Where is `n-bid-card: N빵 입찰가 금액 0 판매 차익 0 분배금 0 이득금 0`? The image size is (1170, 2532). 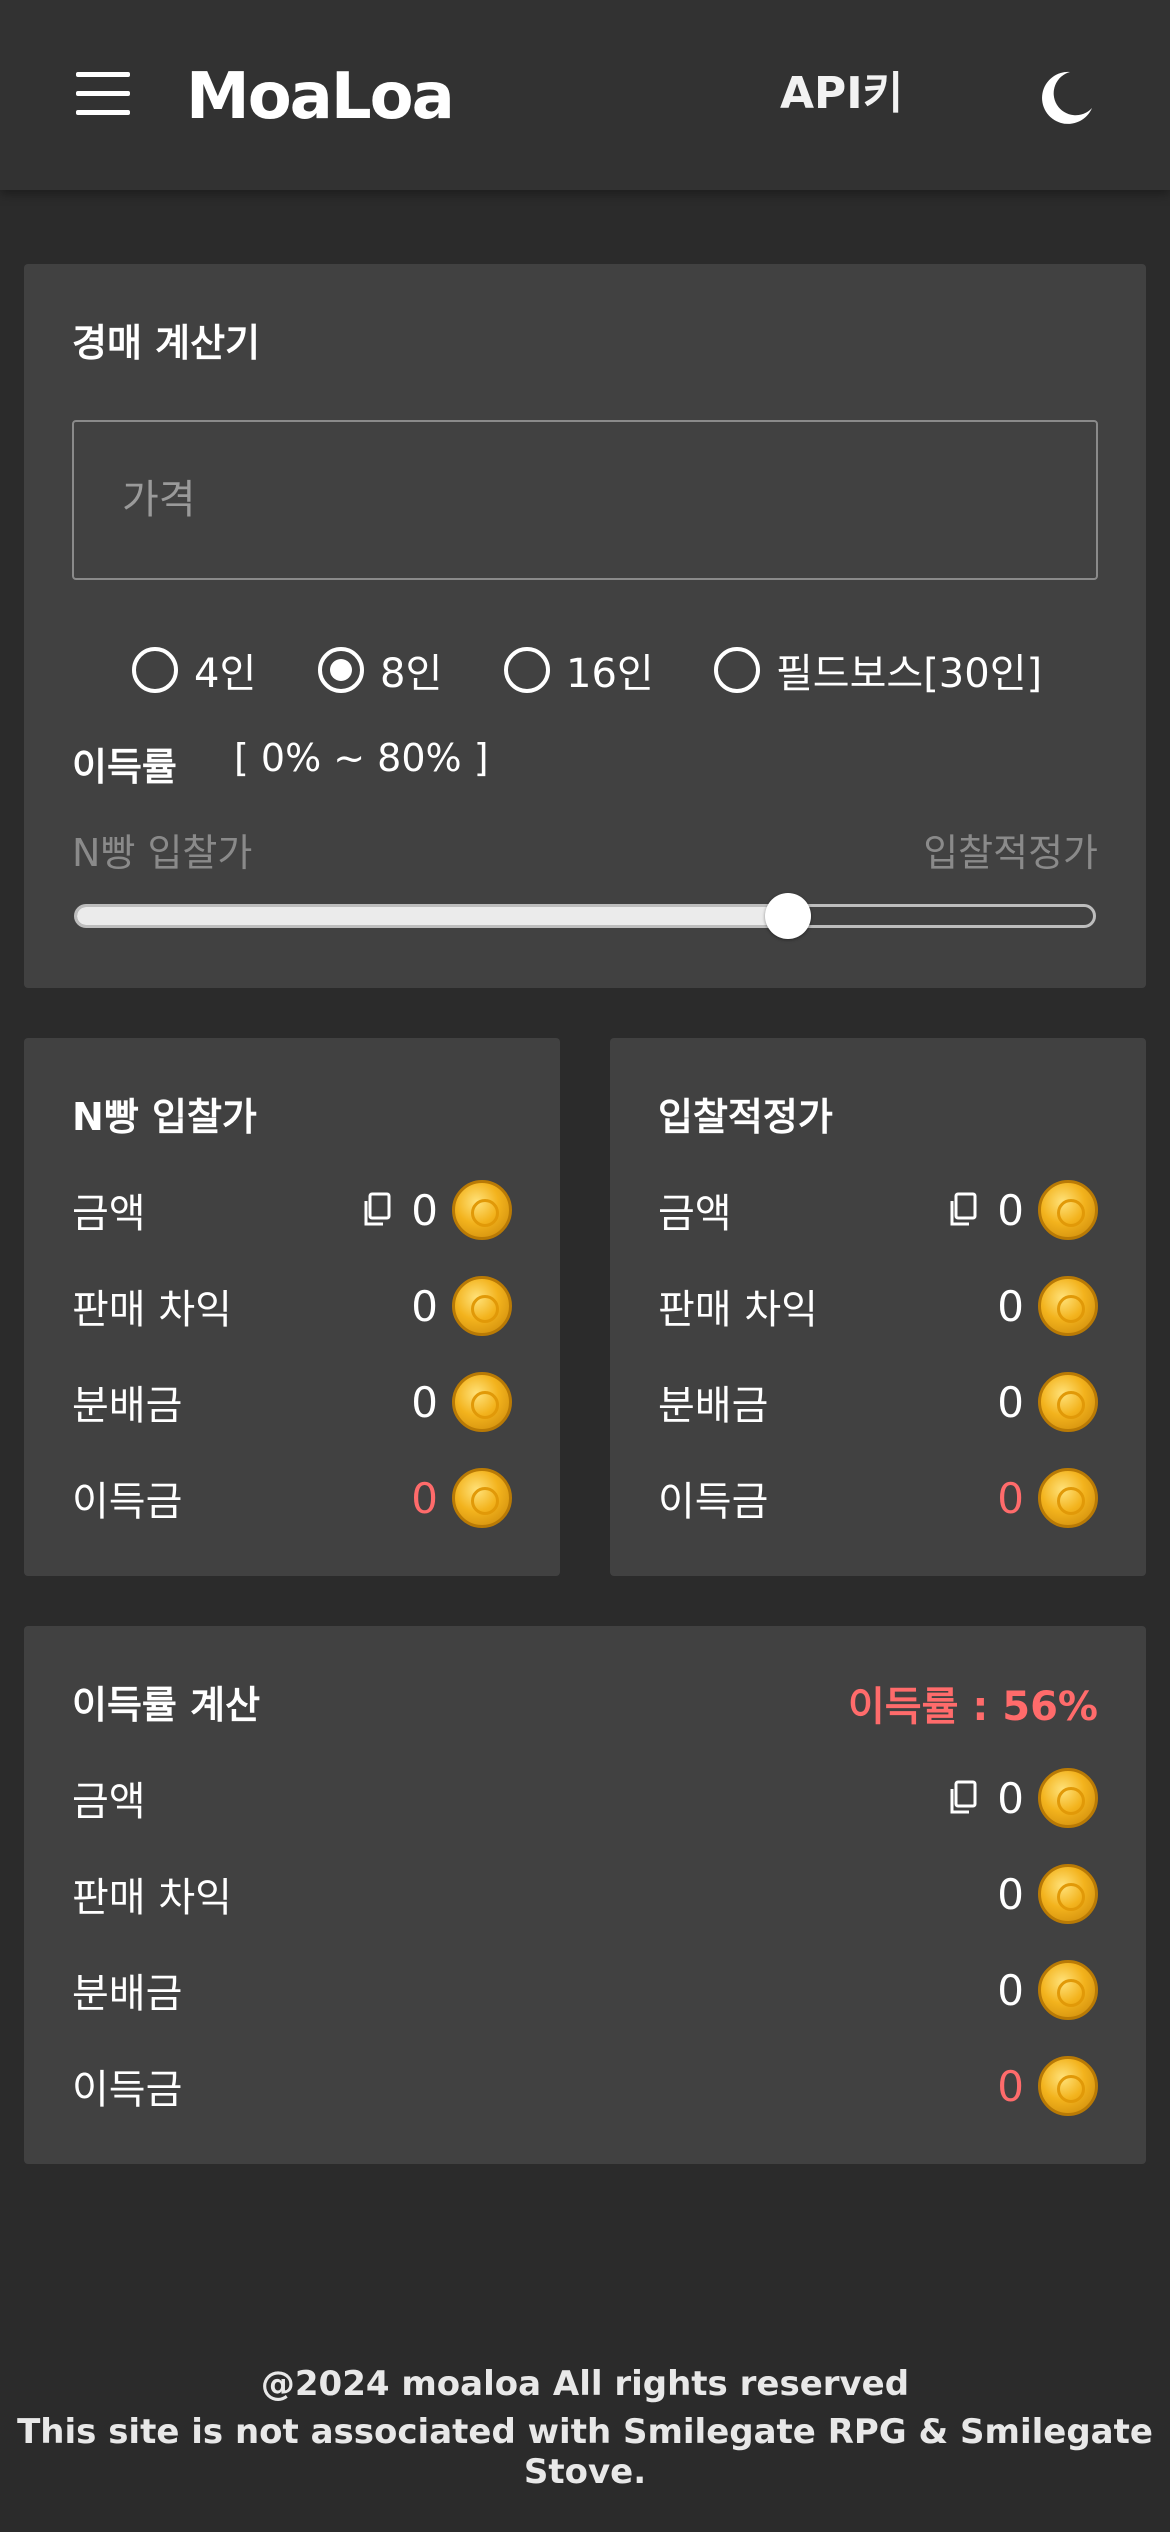
n-bid-card: N빵 입찰가 금액 0 판매 차익 0 분배금 0 이득금 0 is located at coordinates (292, 1307).